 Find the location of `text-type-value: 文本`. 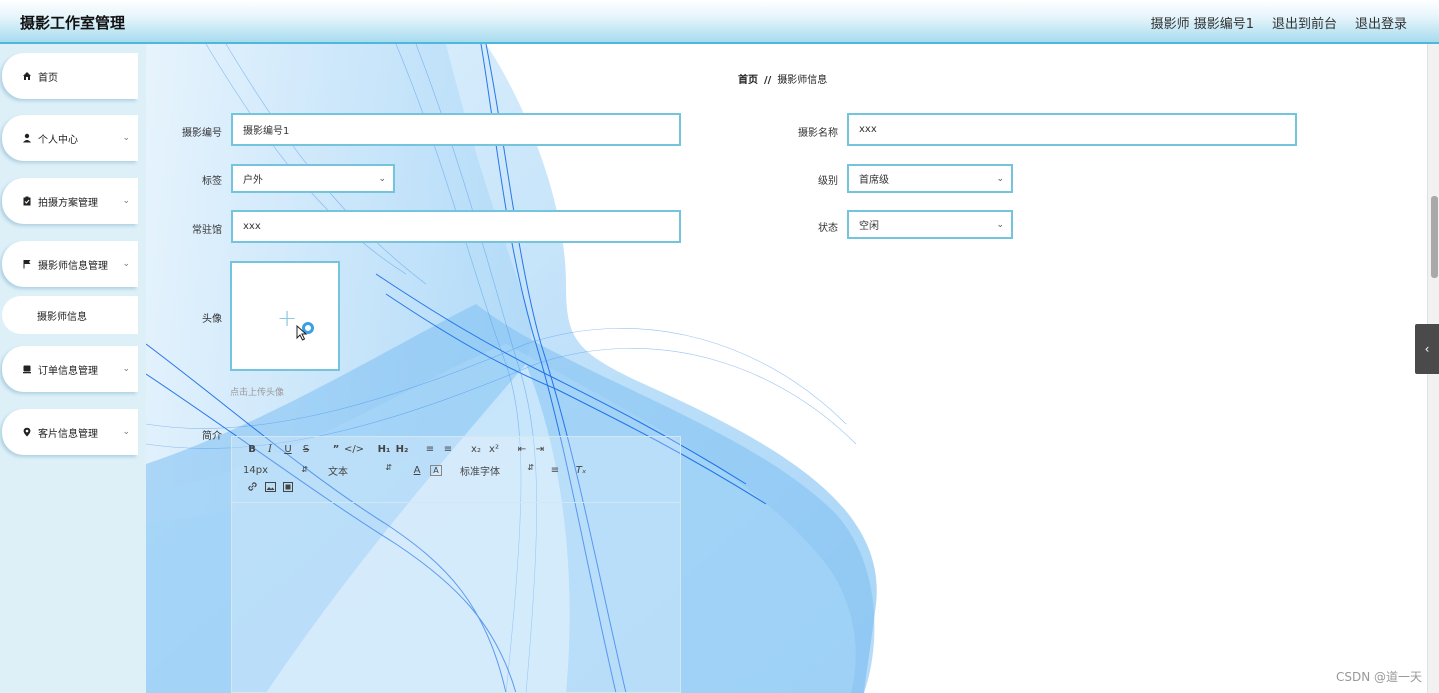

text-type-value: 文本 is located at coordinates (338, 472).